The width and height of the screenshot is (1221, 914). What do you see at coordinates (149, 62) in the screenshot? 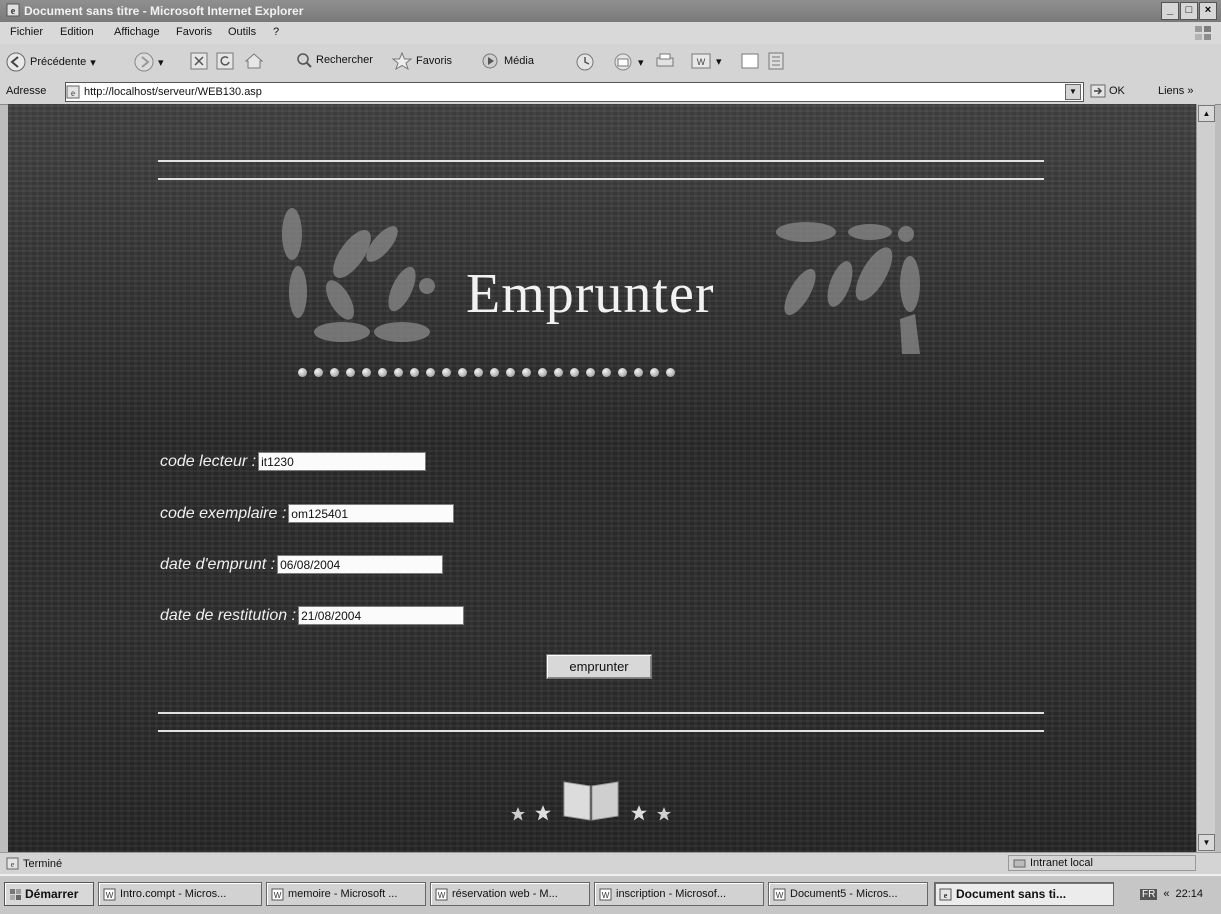
I see `forward-button: ▾` at bounding box center [149, 62].